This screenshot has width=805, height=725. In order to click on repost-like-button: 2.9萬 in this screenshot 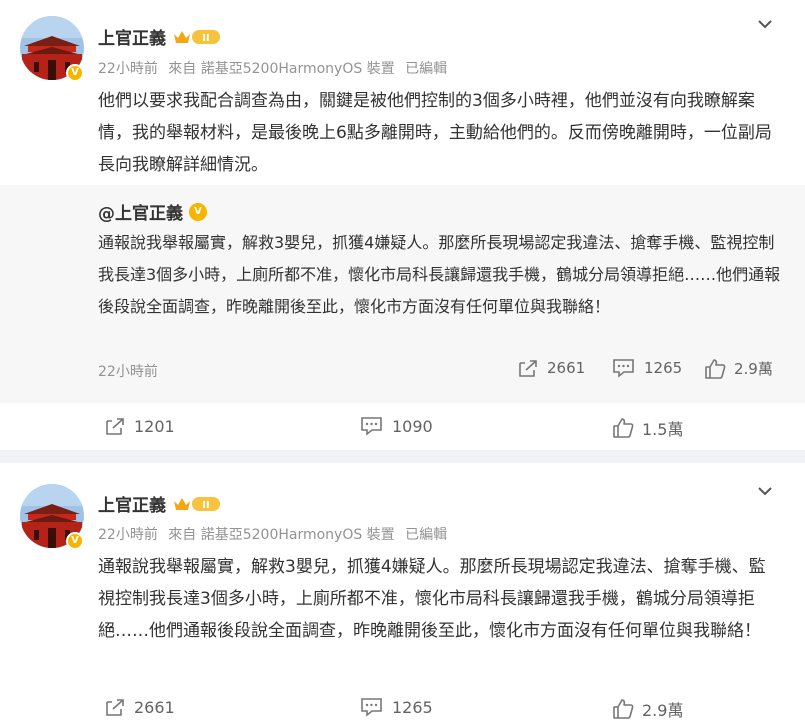, I will do `click(738, 368)`.